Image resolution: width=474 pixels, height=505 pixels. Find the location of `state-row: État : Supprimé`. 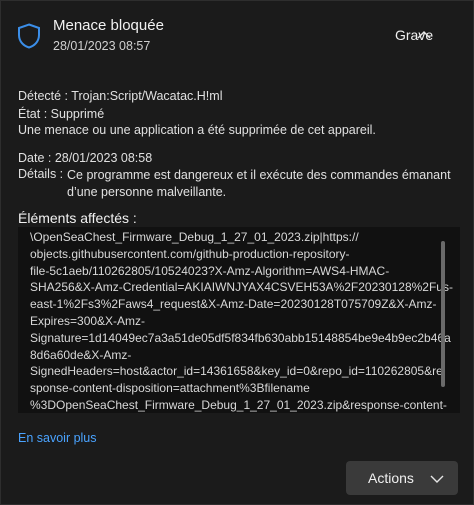

state-row: État : Supprimé is located at coordinates (61, 114).